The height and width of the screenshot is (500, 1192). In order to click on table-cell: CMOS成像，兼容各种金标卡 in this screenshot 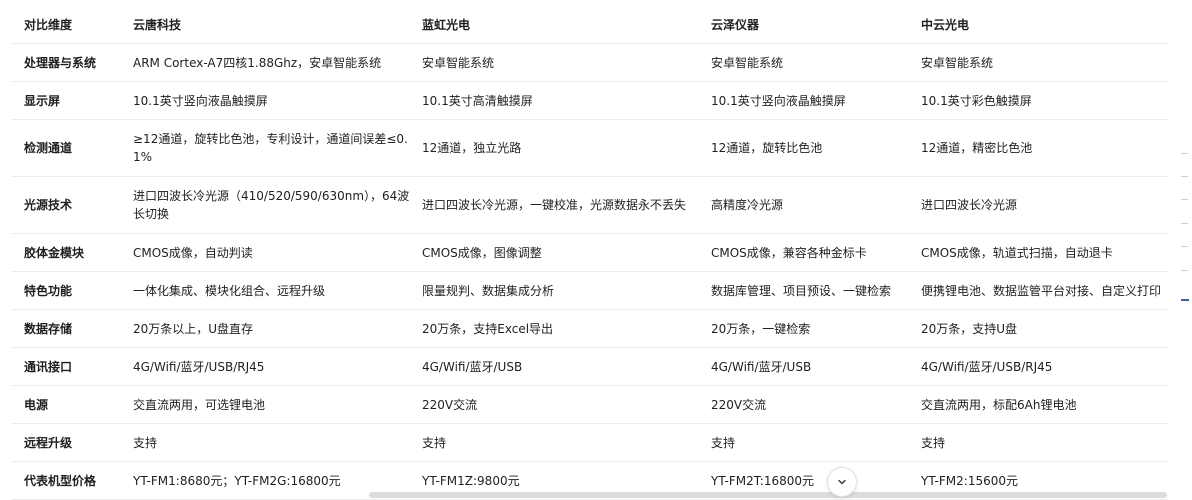, I will do `click(804, 252)`.